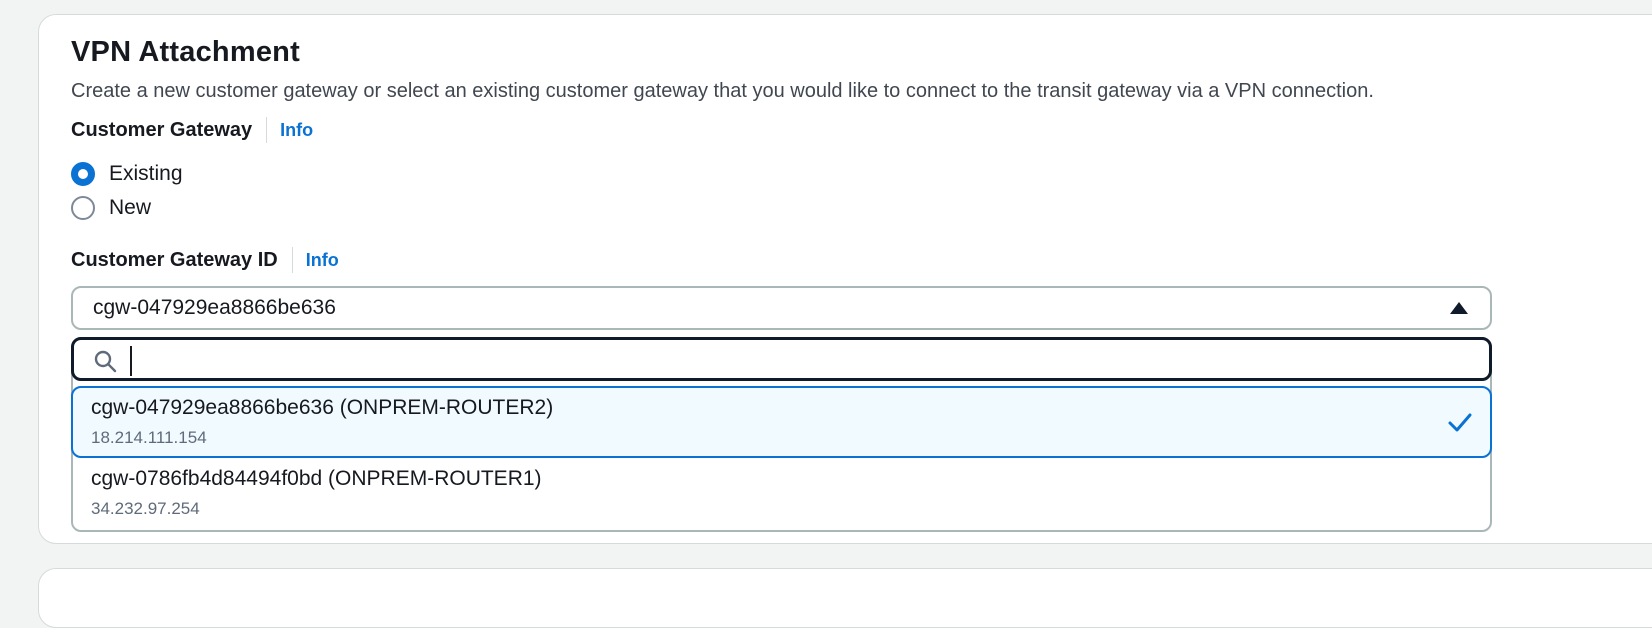 The width and height of the screenshot is (1652, 628). I want to click on radio-new-label: New, so click(130, 207).